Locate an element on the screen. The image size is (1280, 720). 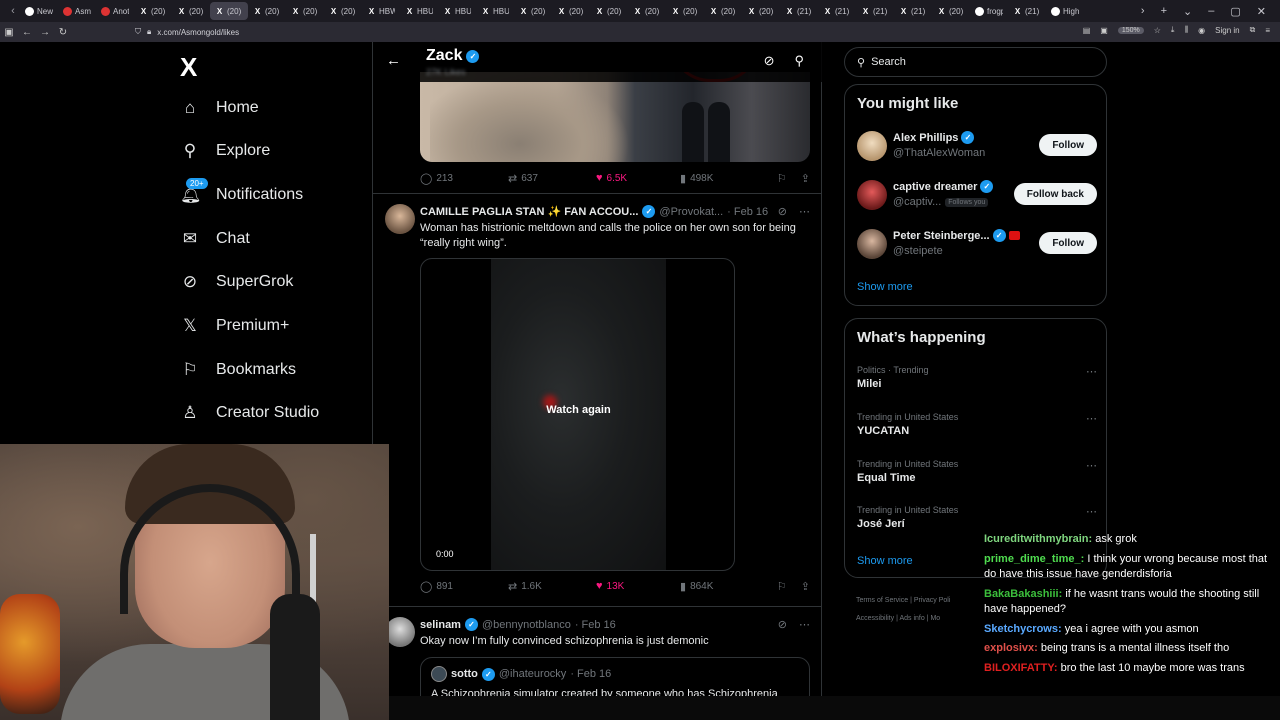
browser-tab: X HBW is located at coordinates (381, 11).